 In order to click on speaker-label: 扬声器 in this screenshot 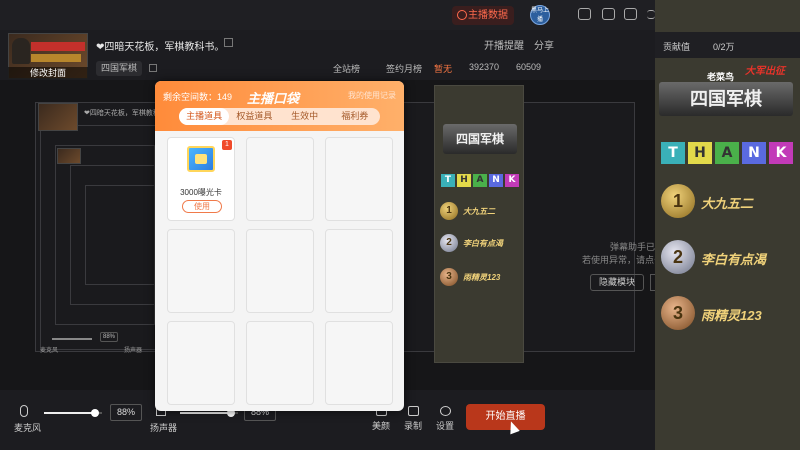, I will do `click(164, 428)`.